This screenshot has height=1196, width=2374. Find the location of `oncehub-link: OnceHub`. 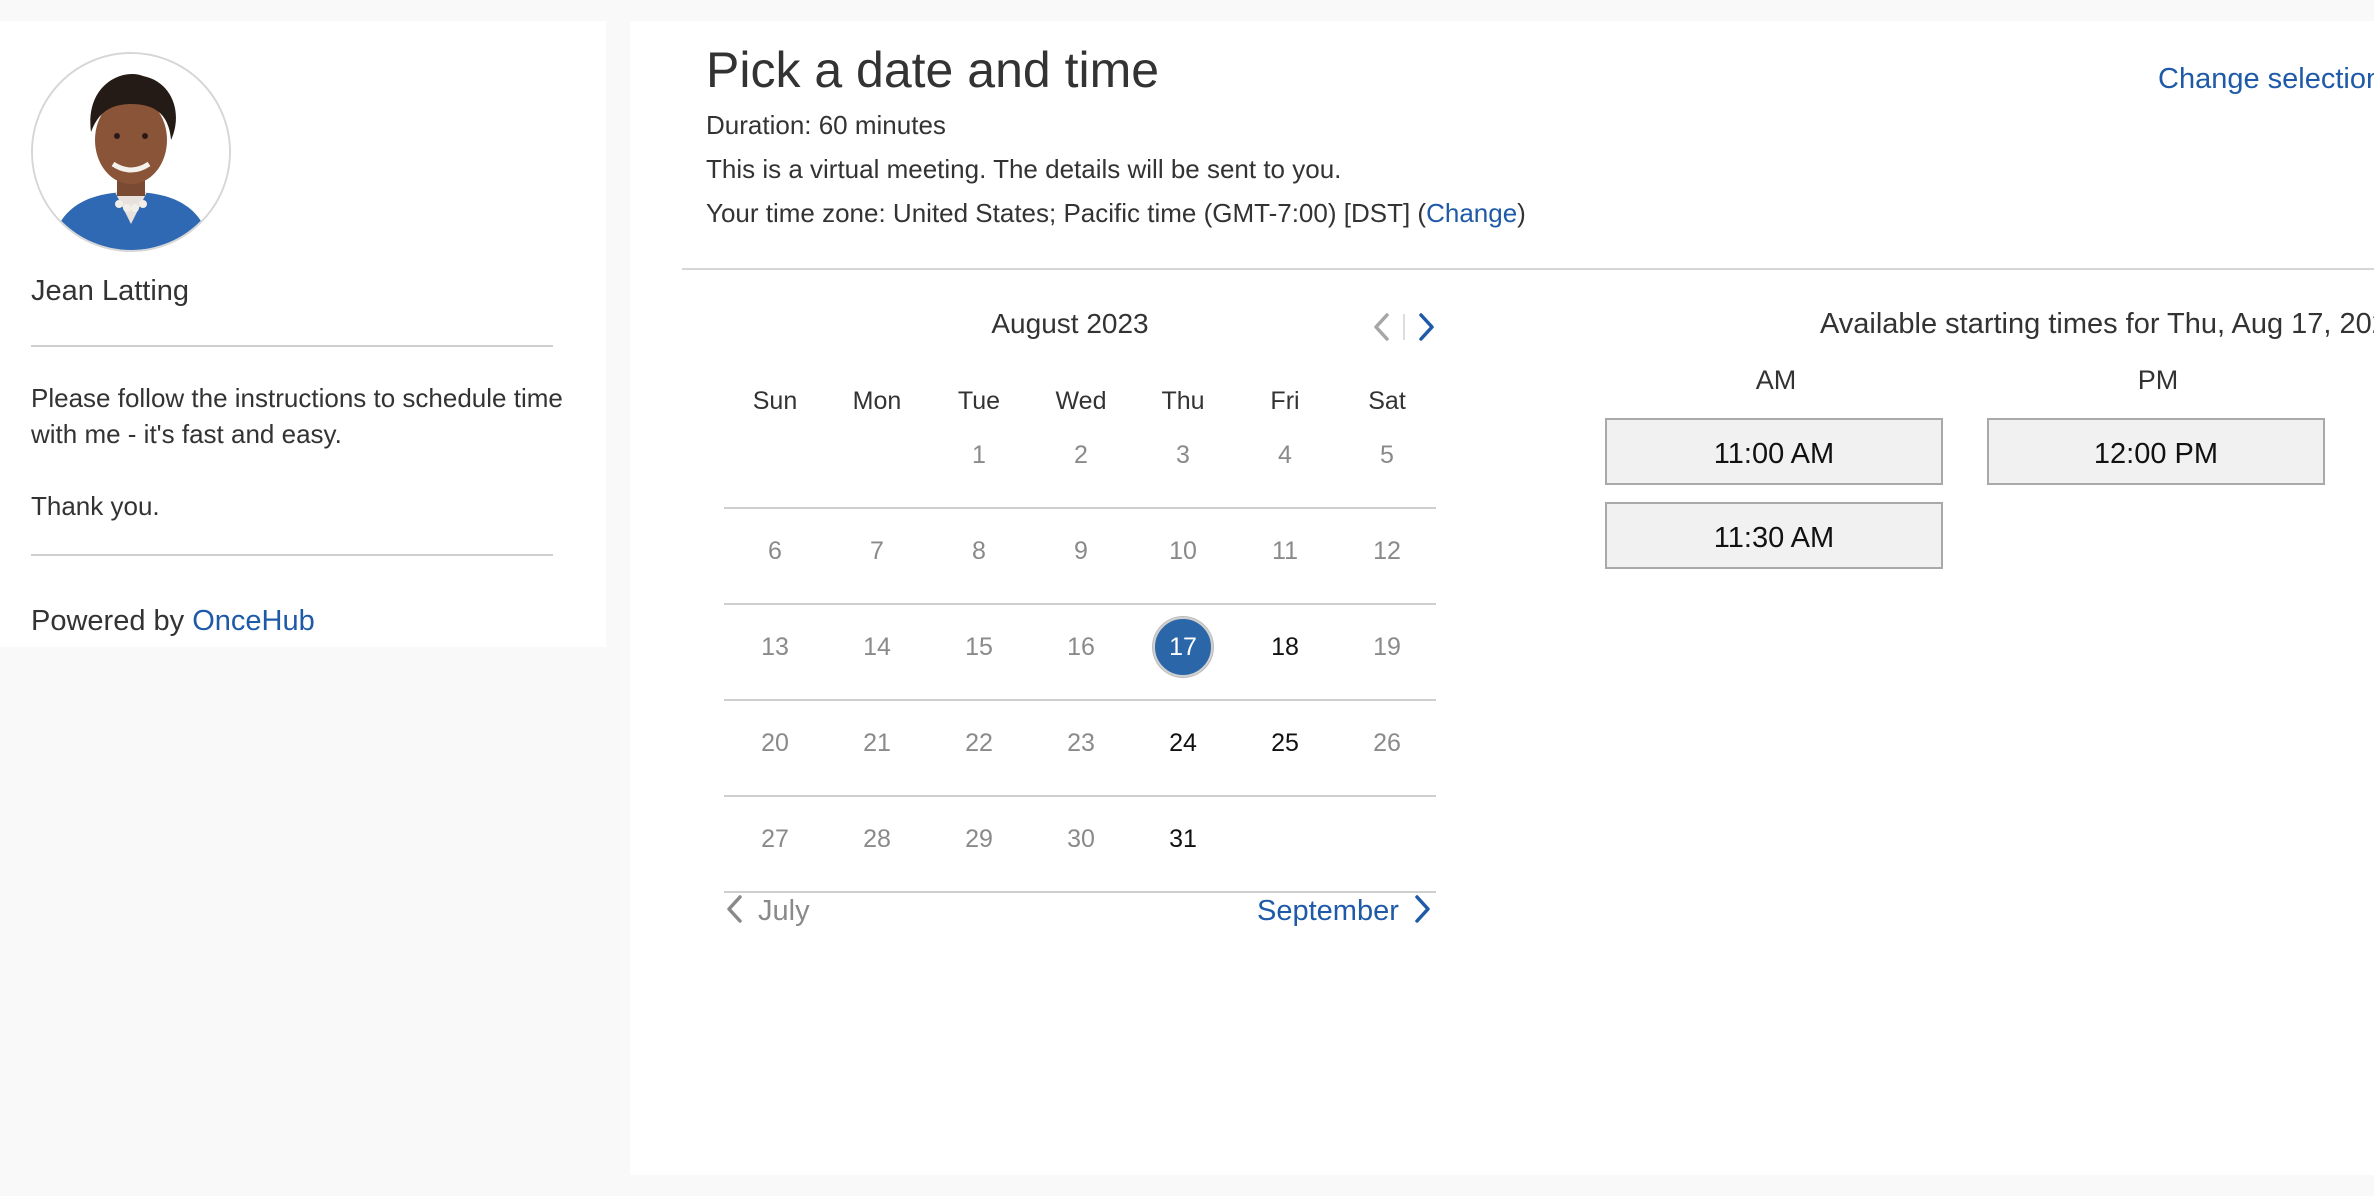

oncehub-link: OnceHub is located at coordinates (253, 621).